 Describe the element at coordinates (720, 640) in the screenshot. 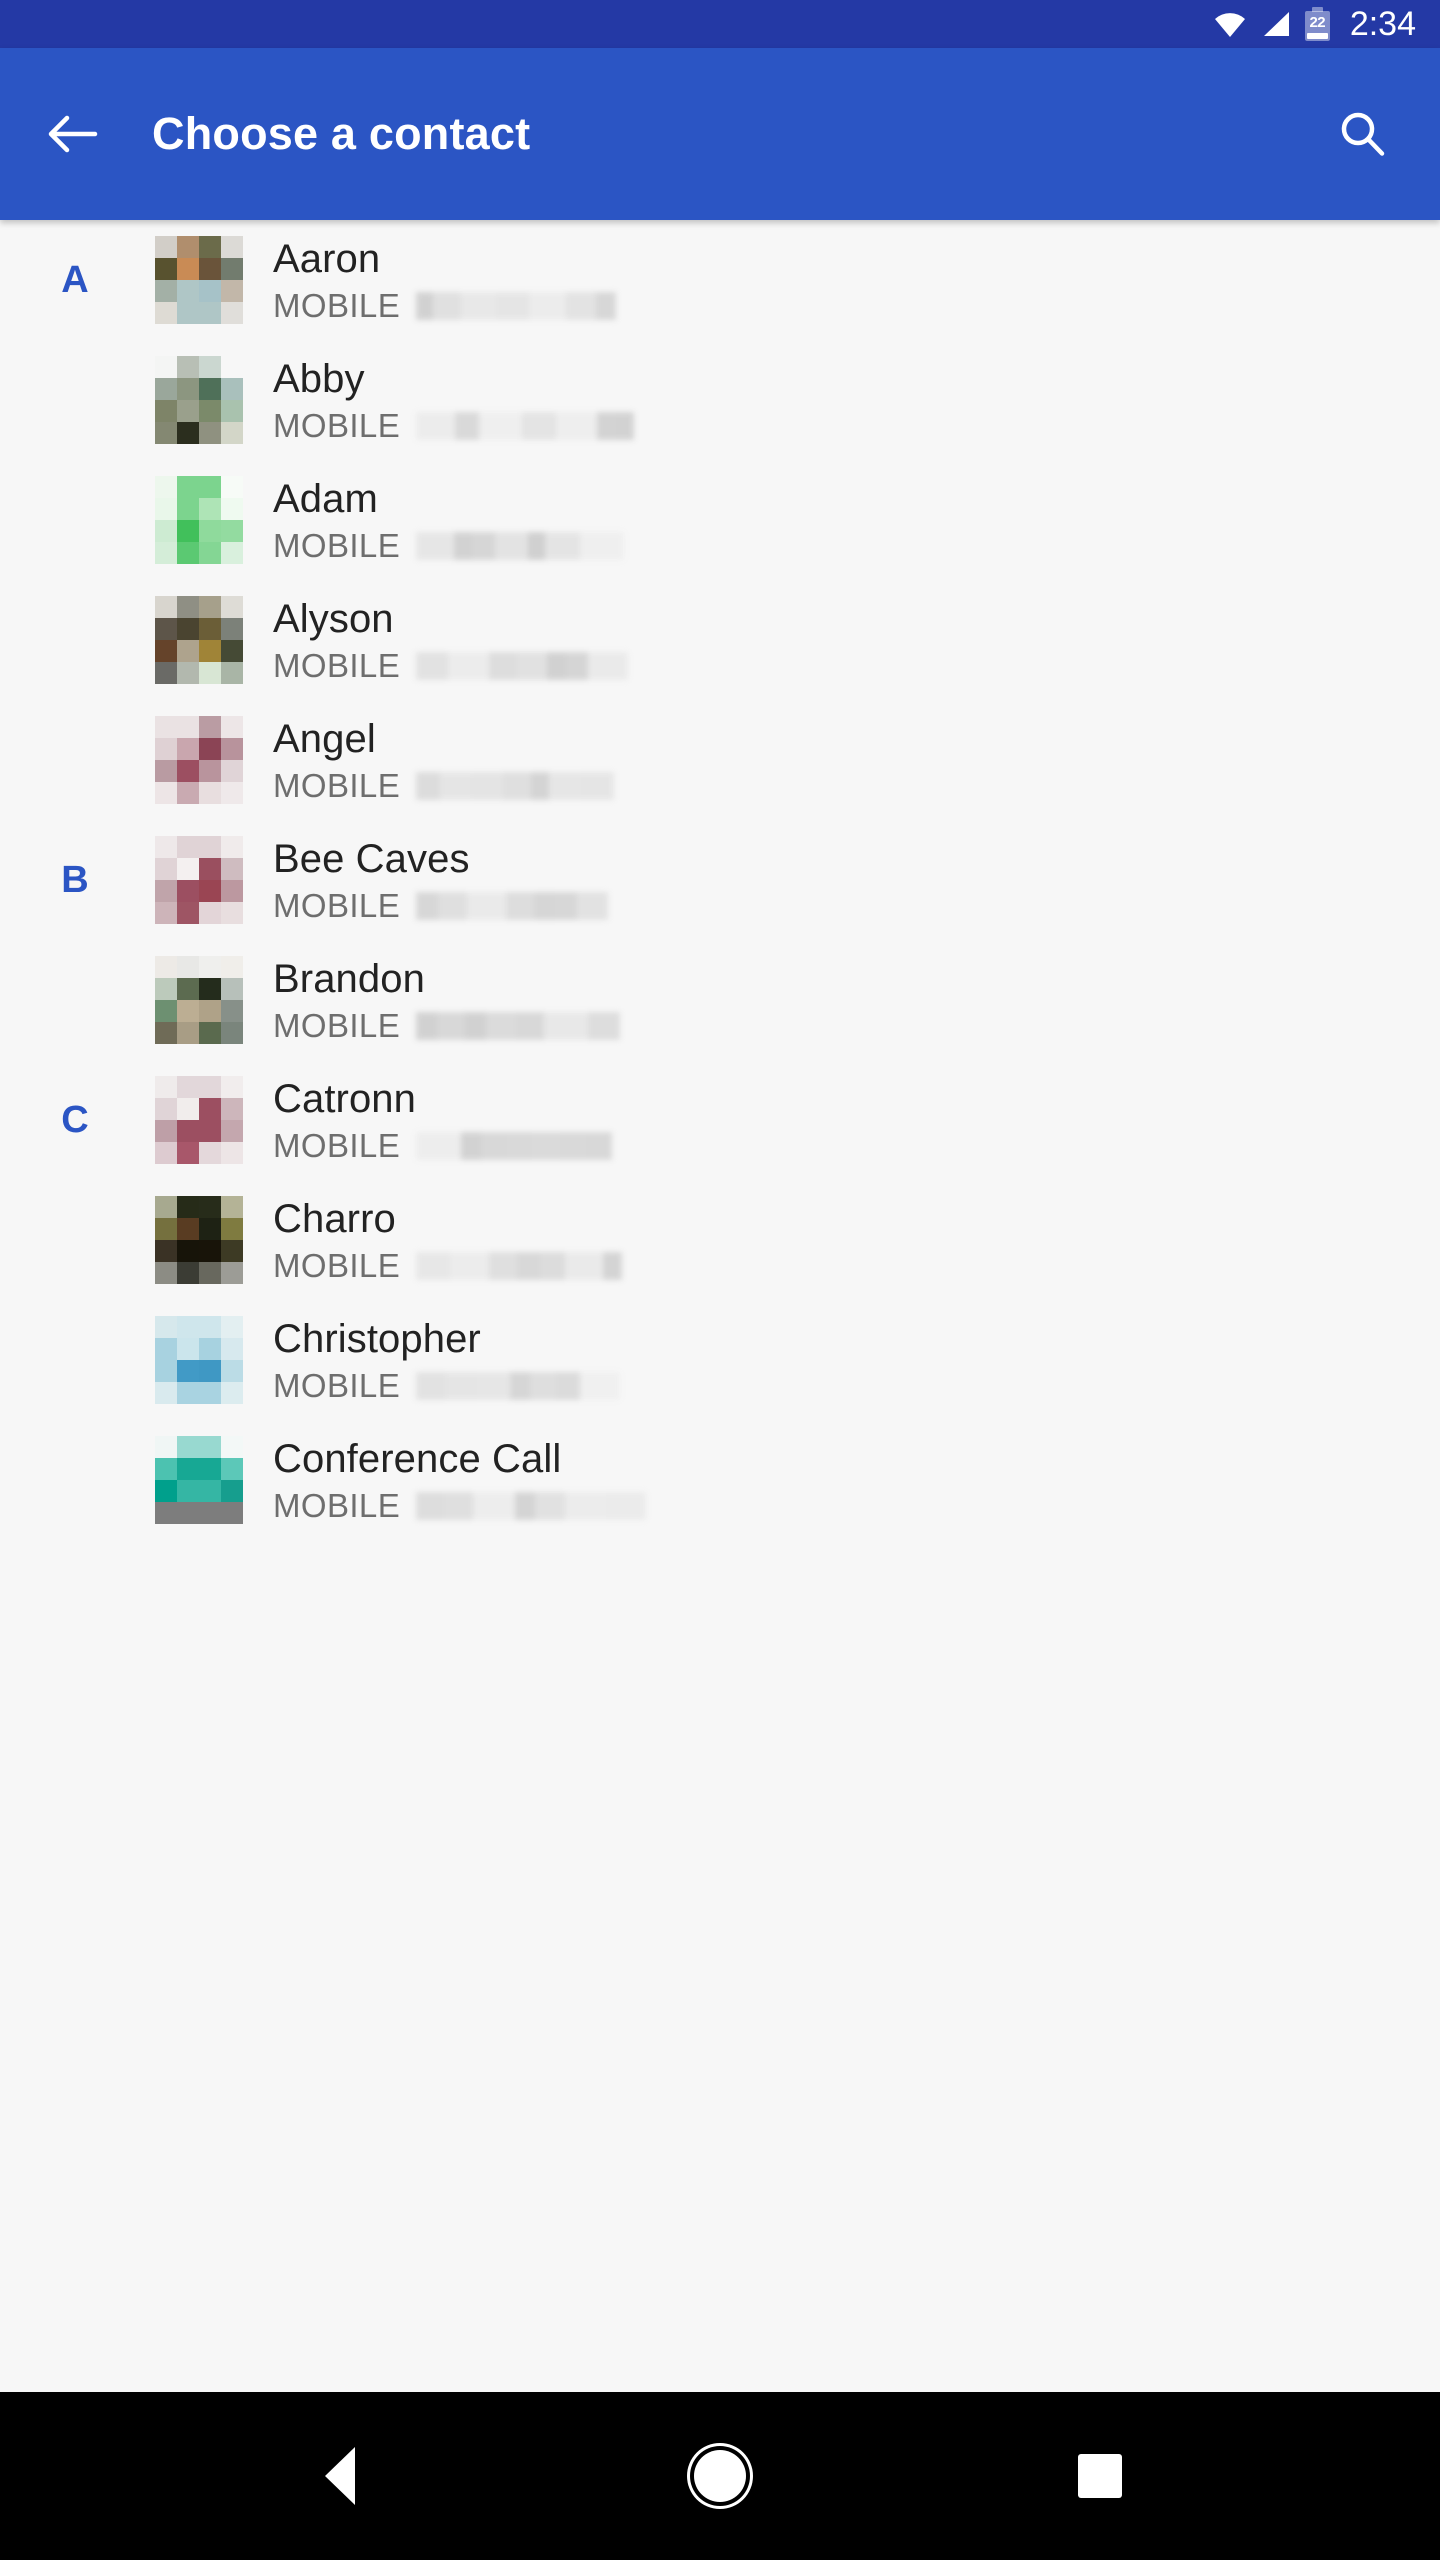

I see `contact-row: Alyson MOBILE` at that location.